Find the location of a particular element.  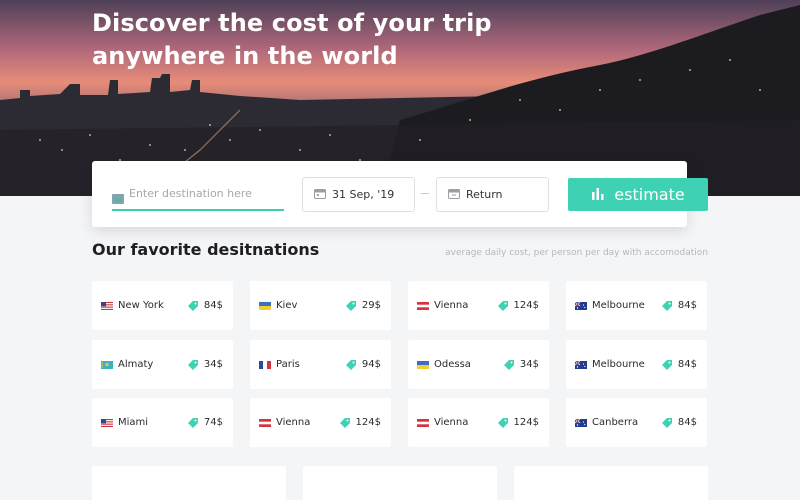

destination-input is located at coordinates (204, 193).